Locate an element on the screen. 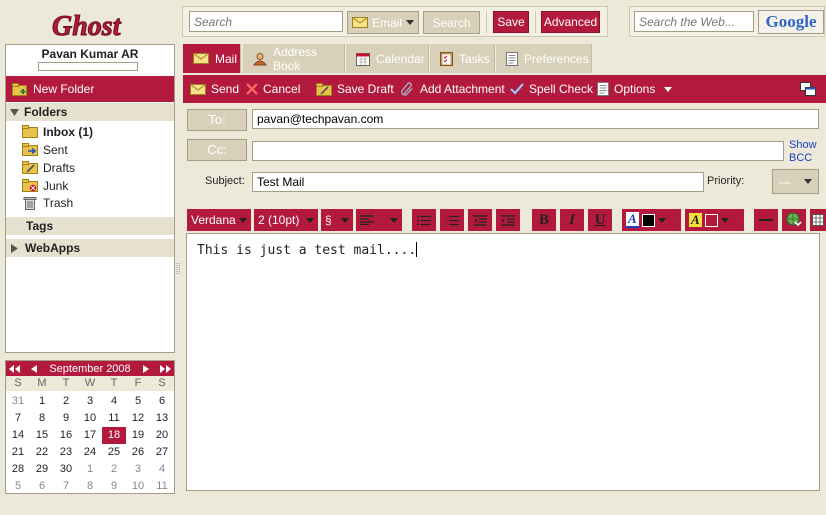 This screenshot has height=515, width=826. advanced-search-button: Advanced is located at coordinates (570, 22).